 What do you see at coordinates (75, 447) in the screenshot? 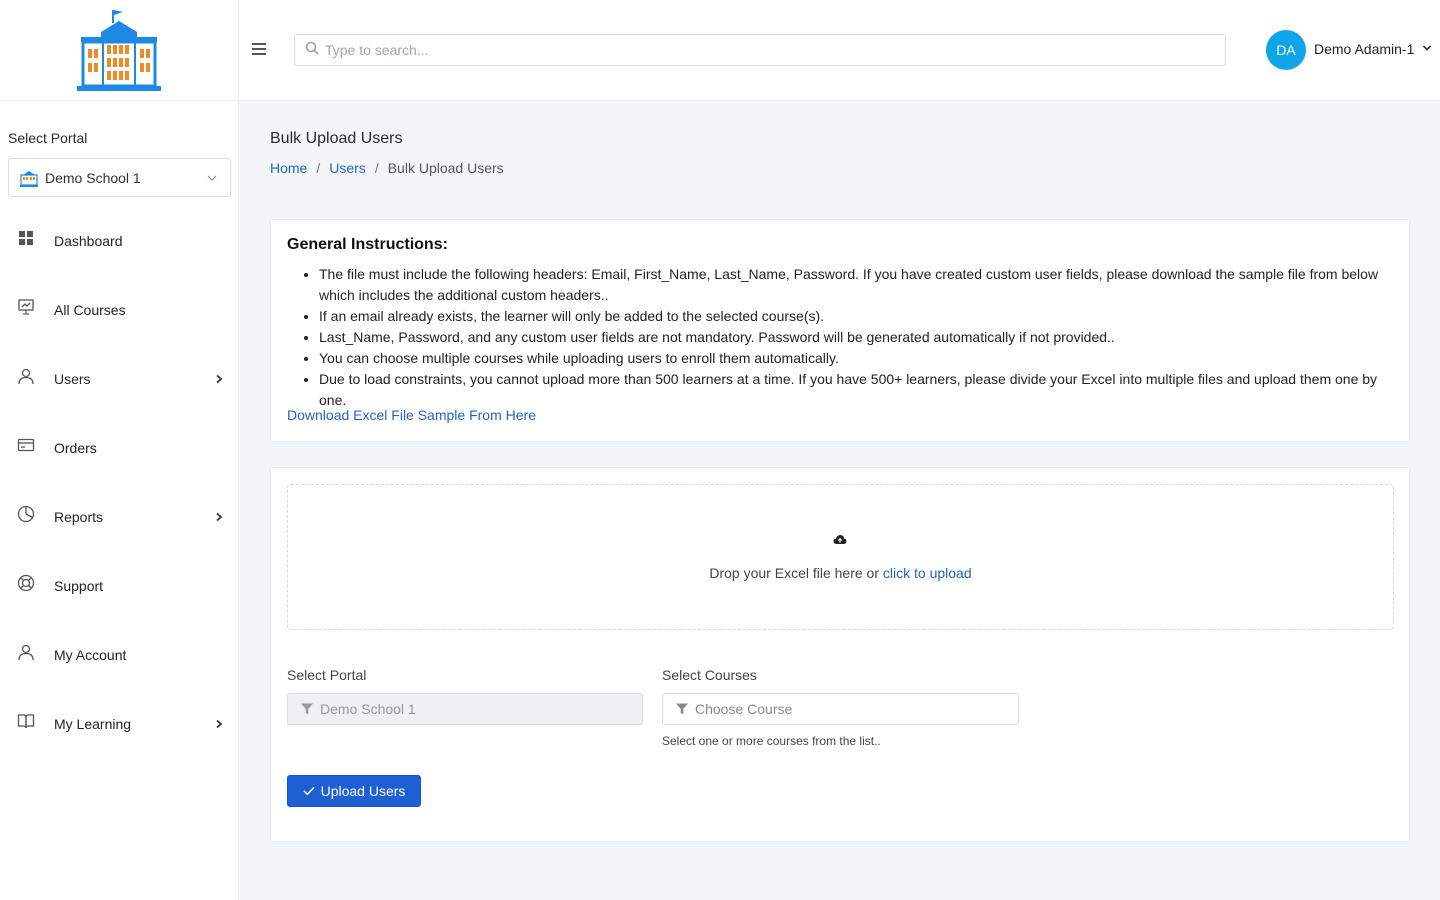
I see `sidebar-item-label: Orders` at bounding box center [75, 447].